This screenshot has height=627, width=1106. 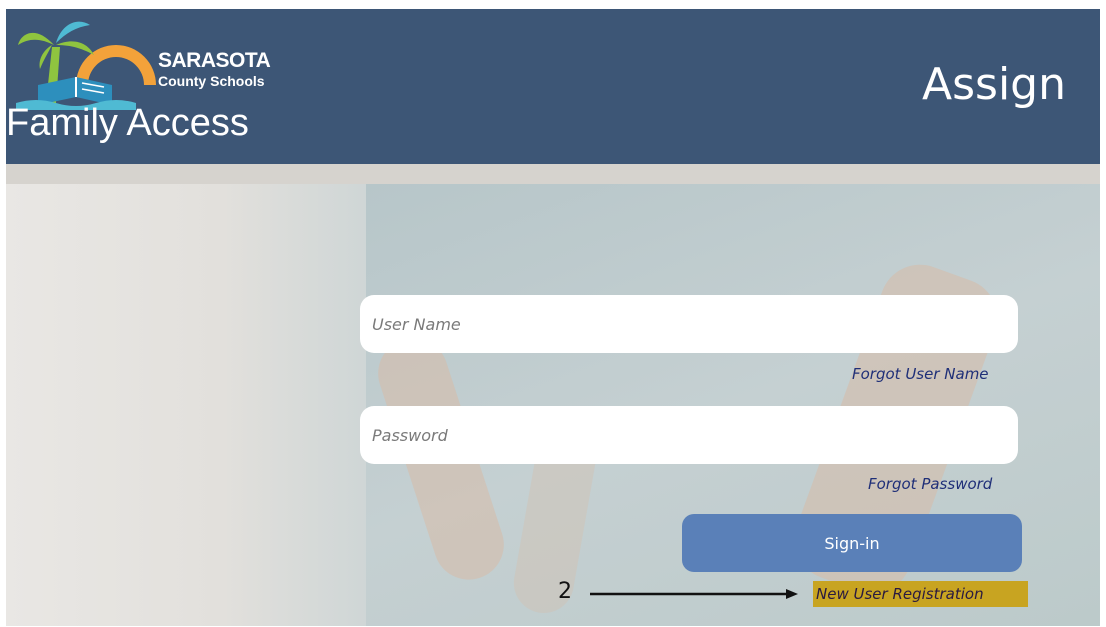 I want to click on new-user-registration-link: New User Registration, so click(x=920, y=594).